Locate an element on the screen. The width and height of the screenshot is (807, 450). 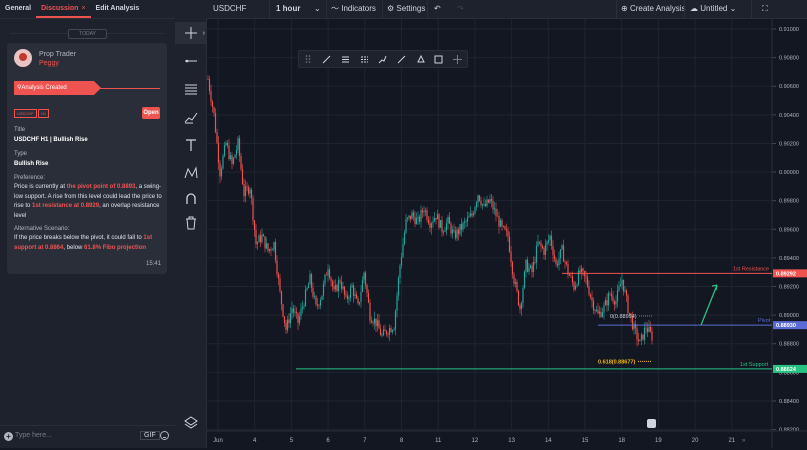
layout-menu: ☁ Untitled ⌄ is located at coordinates (713, 9).